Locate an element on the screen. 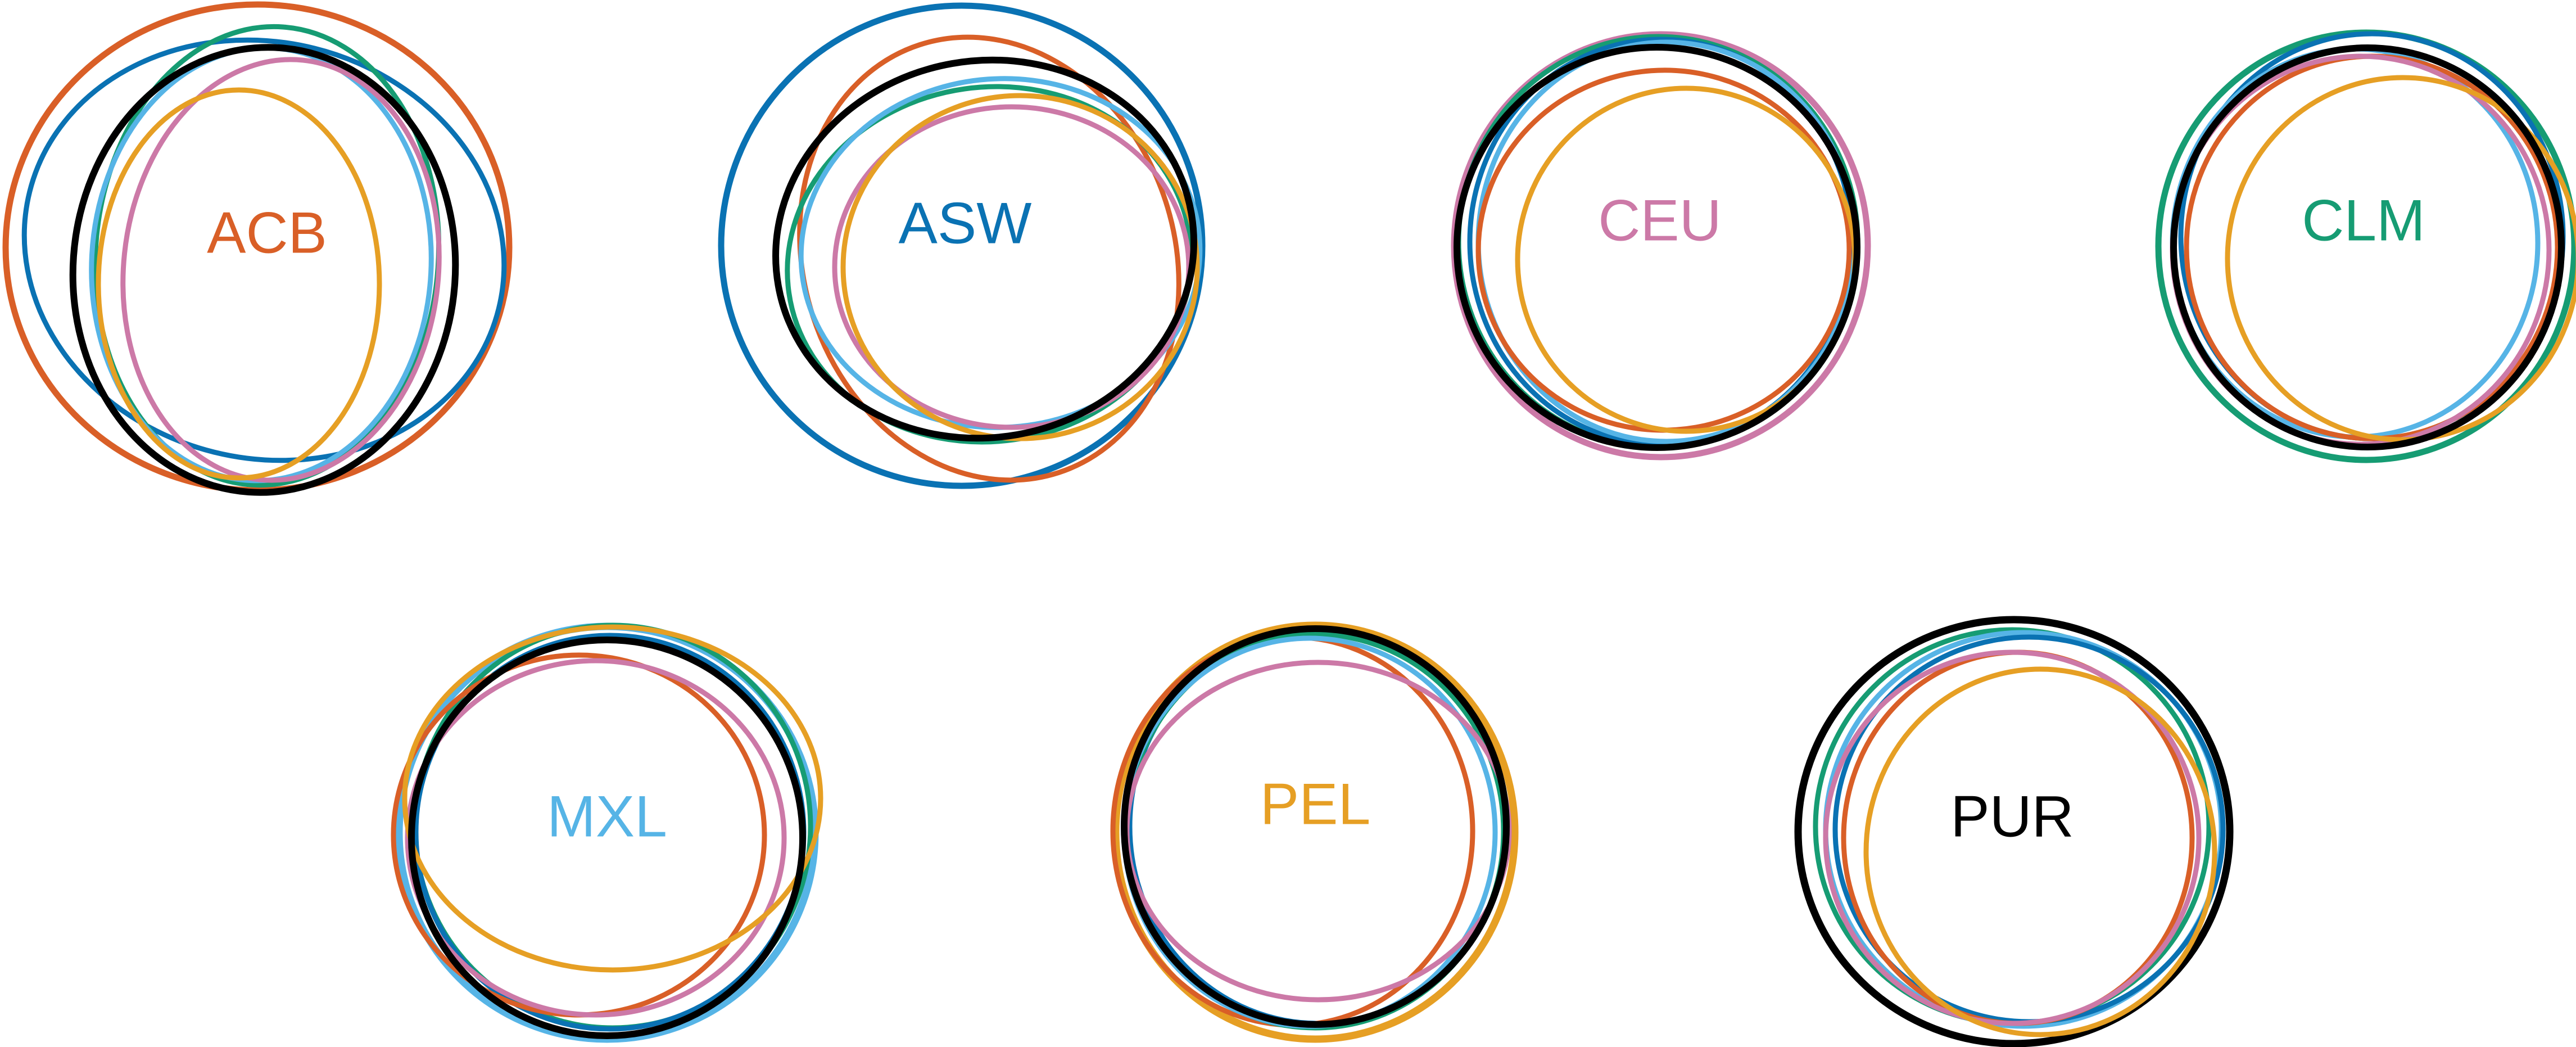 This screenshot has height=1047, width=2576. group-pel: PEL is located at coordinates (1314, 832).